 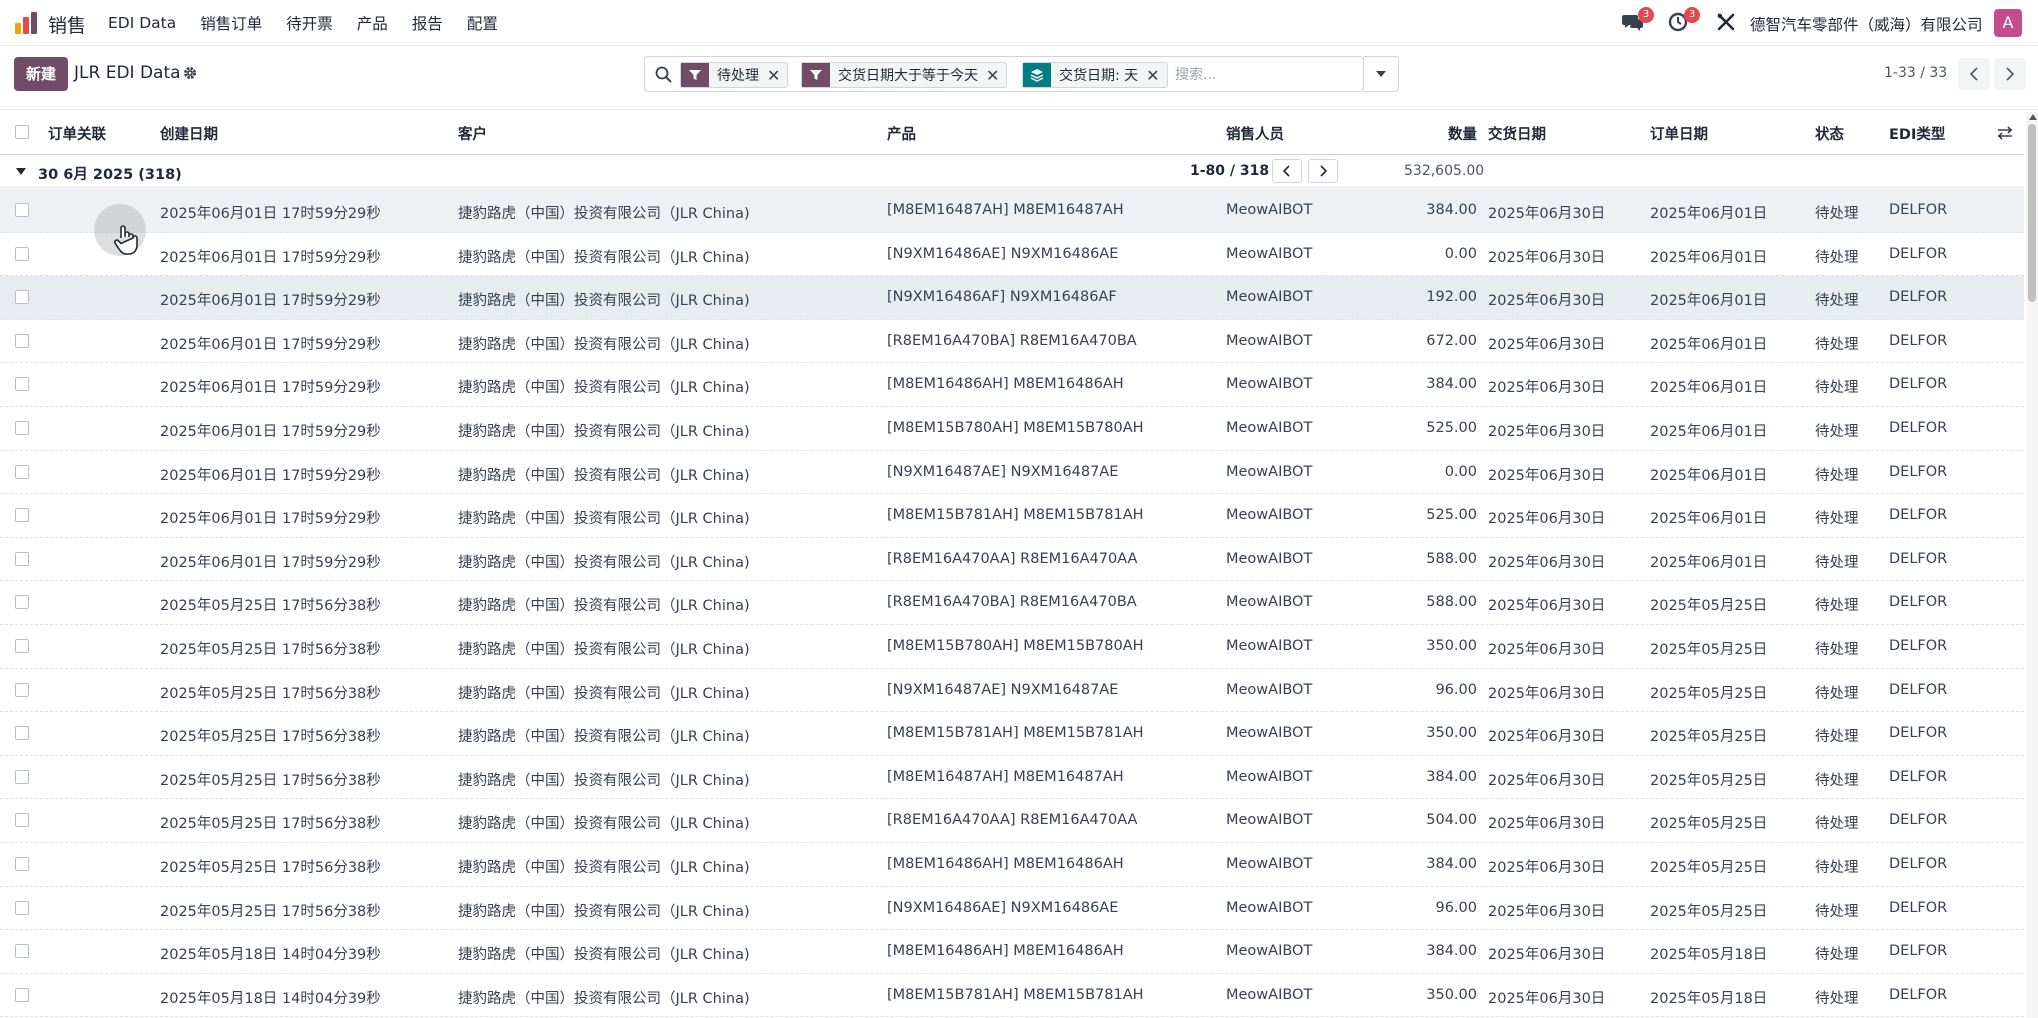 I want to click on column-header-salesperson: 销售人员, so click(x=1255, y=133).